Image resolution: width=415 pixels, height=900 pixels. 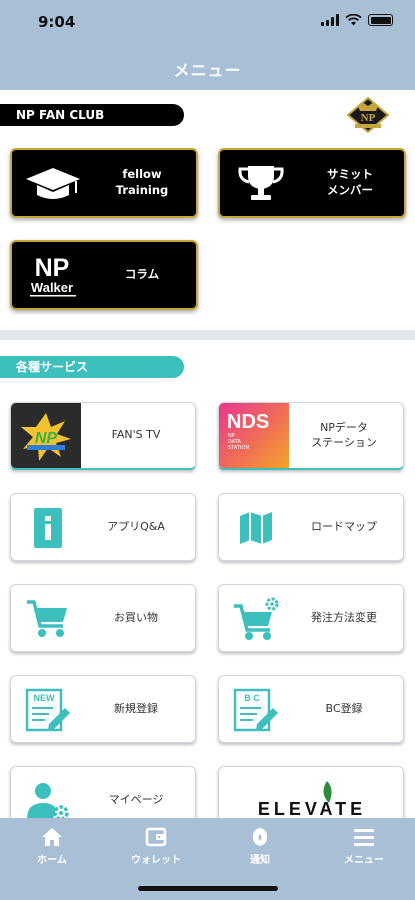 I want to click on status-time: 9:04, so click(x=57, y=22).